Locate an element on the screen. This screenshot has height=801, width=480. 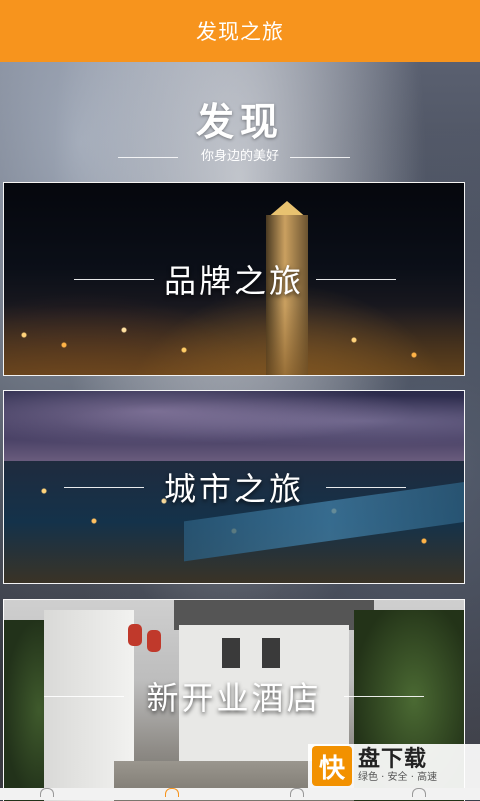
title-bar: 发现之旅 is located at coordinates (240, 31).